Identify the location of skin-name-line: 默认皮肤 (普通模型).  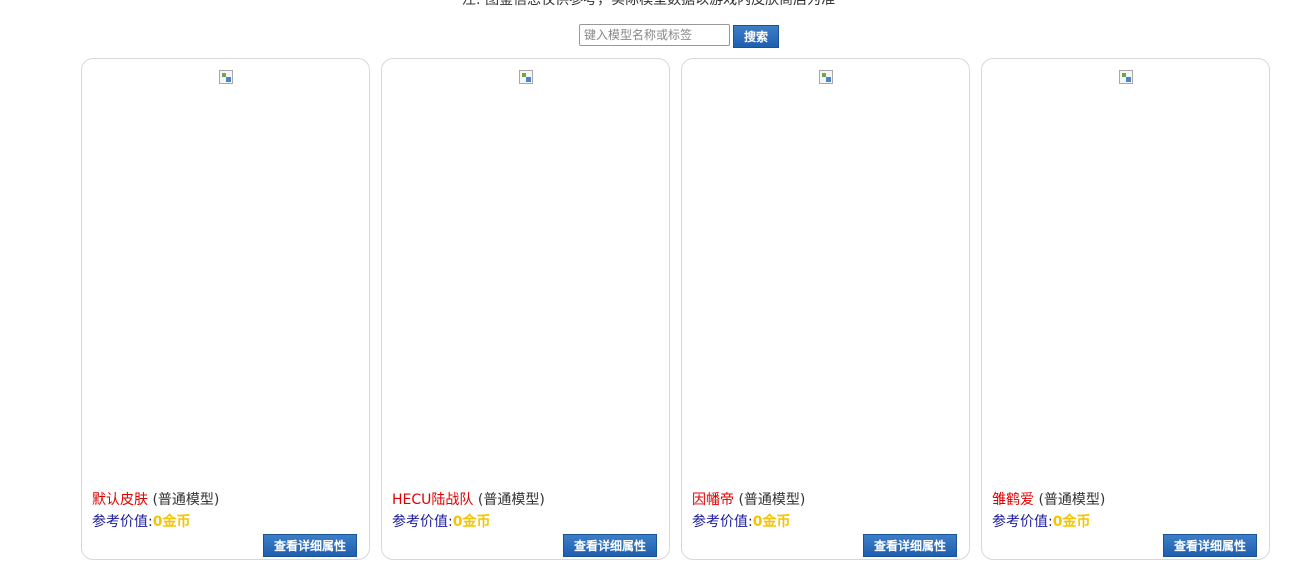
(155, 500).